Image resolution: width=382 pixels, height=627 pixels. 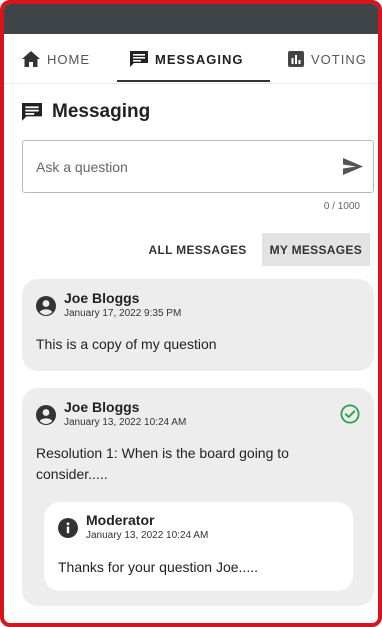 What do you see at coordinates (296, 59) in the screenshot?
I see `bar-chart-icon` at bounding box center [296, 59].